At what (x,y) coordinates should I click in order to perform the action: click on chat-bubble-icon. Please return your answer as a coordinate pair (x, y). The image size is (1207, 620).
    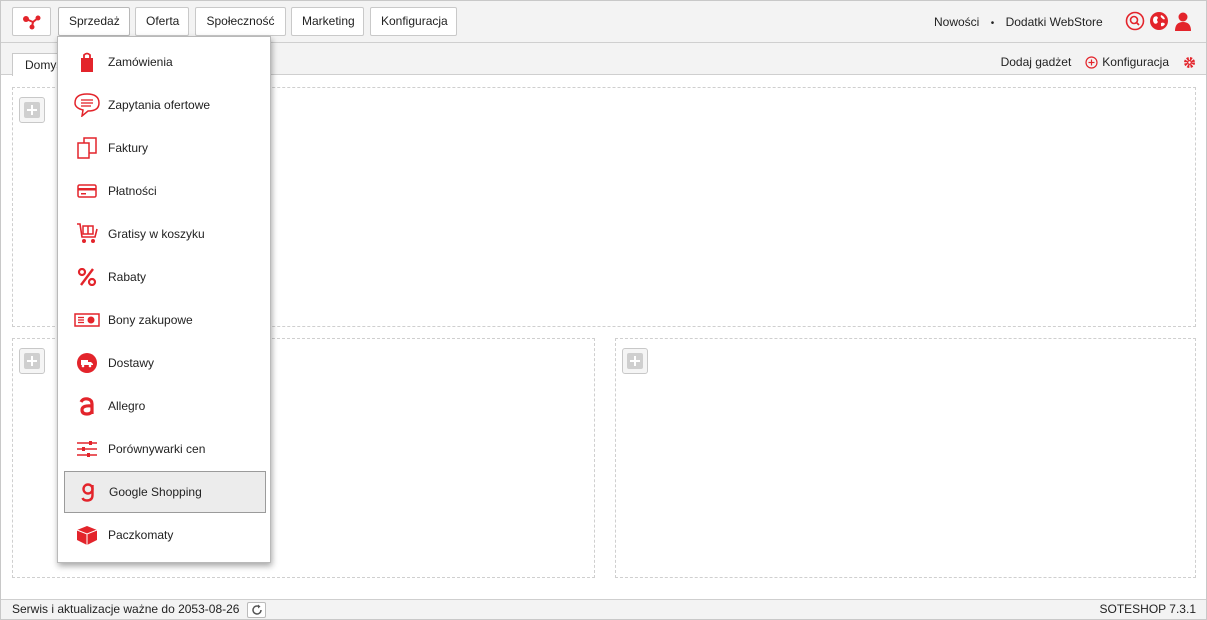
    Looking at the image, I should click on (87, 105).